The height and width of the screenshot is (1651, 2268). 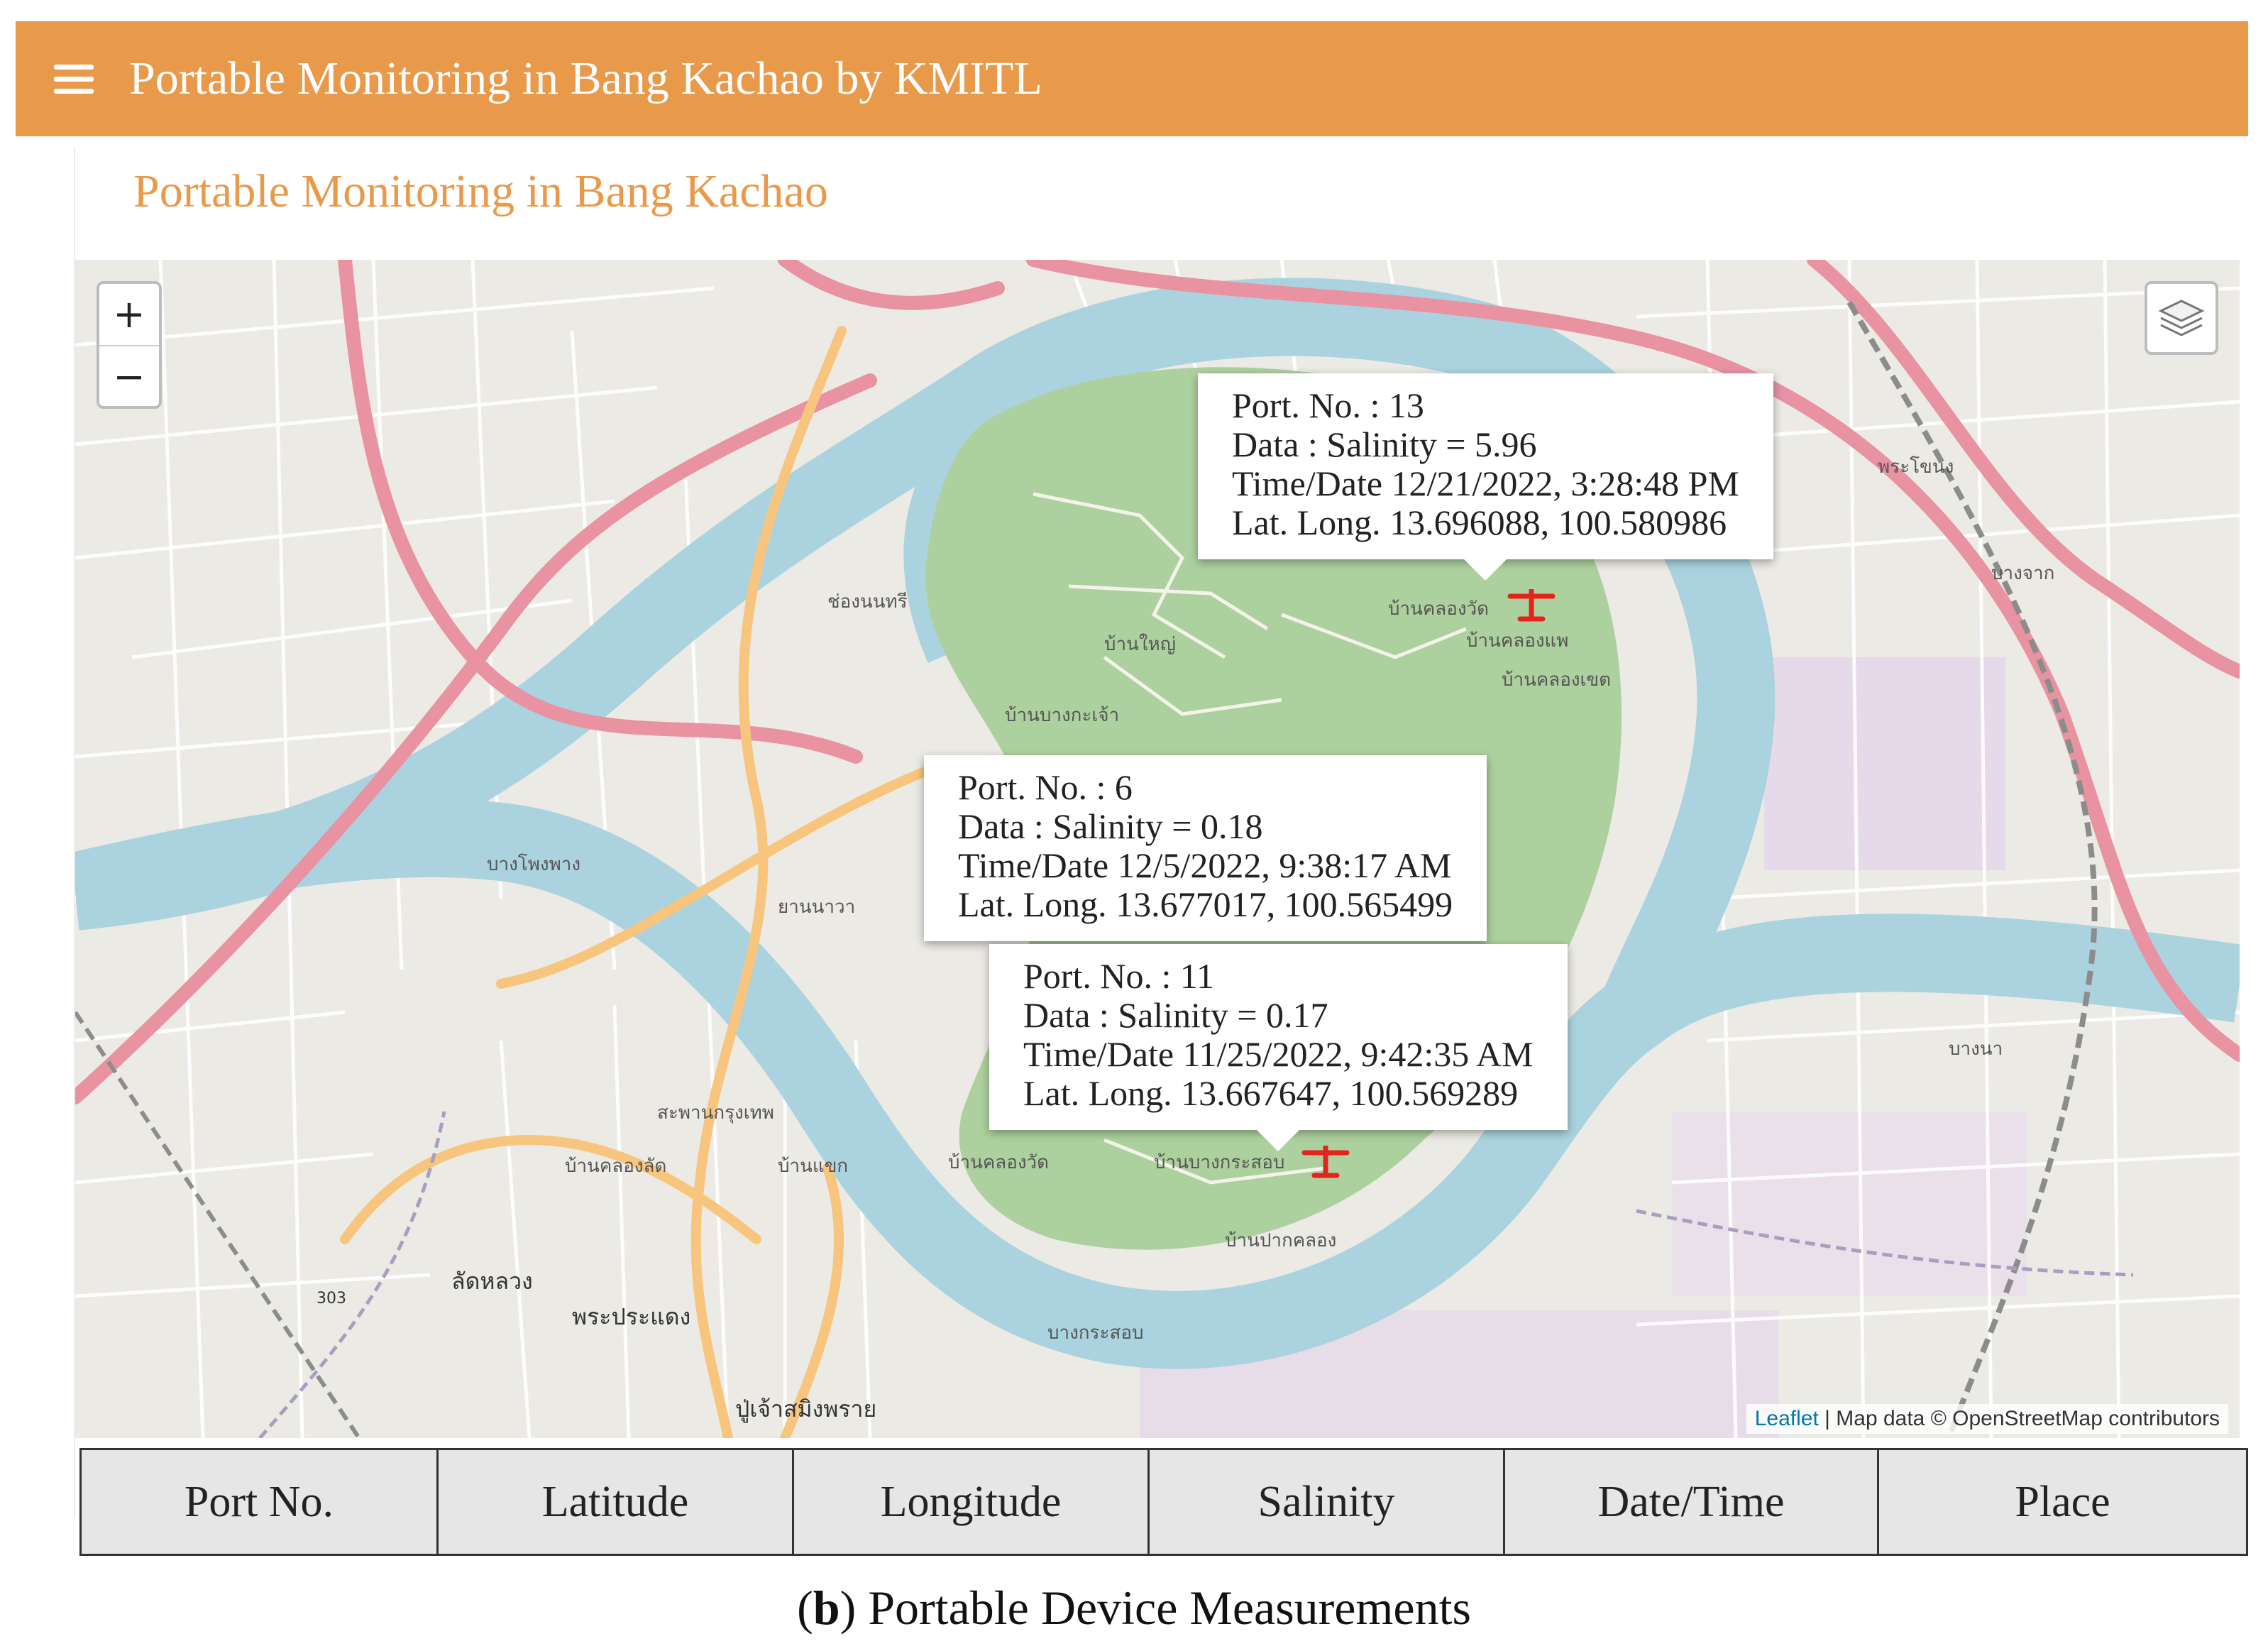 I want to click on map-place-label: บ้านใหญ่, so click(x=1140, y=644).